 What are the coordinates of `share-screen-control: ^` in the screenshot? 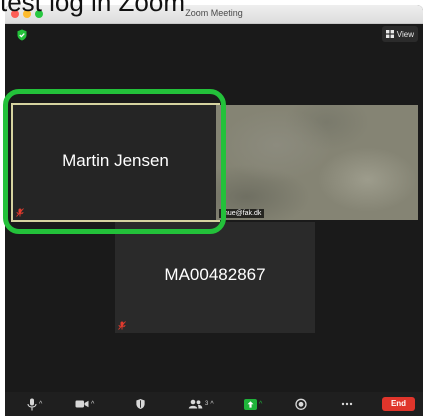 It's located at (253, 404).